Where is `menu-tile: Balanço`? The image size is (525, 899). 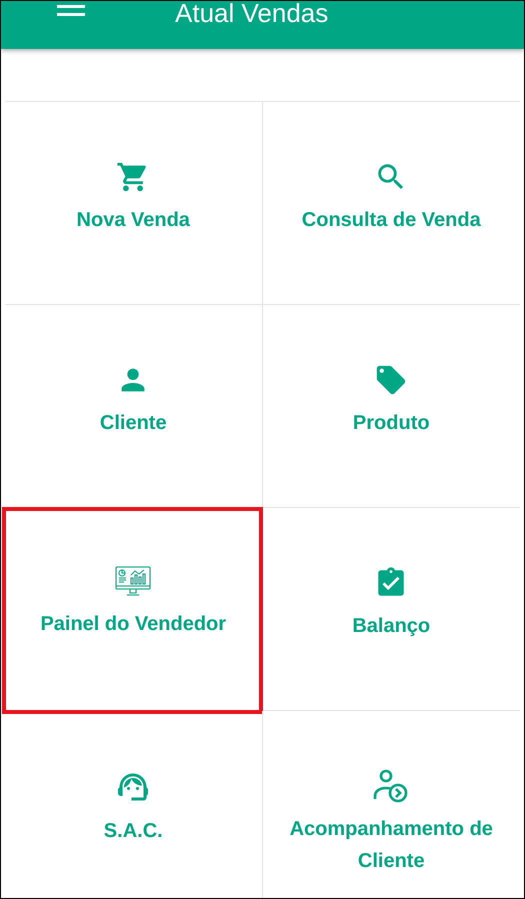
menu-tile: Balanço is located at coordinates (391, 609).